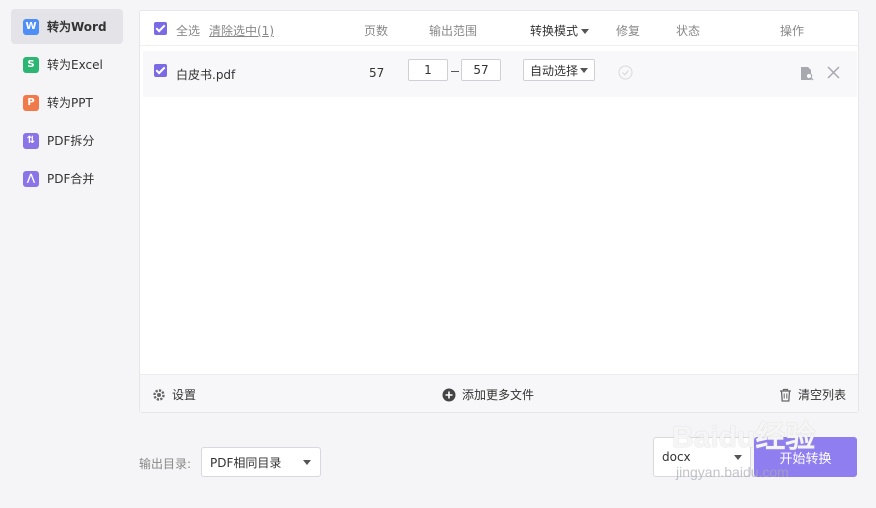 The width and height of the screenshot is (876, 508). I want to click on actions-column-header: 操作, so click(792, 31).